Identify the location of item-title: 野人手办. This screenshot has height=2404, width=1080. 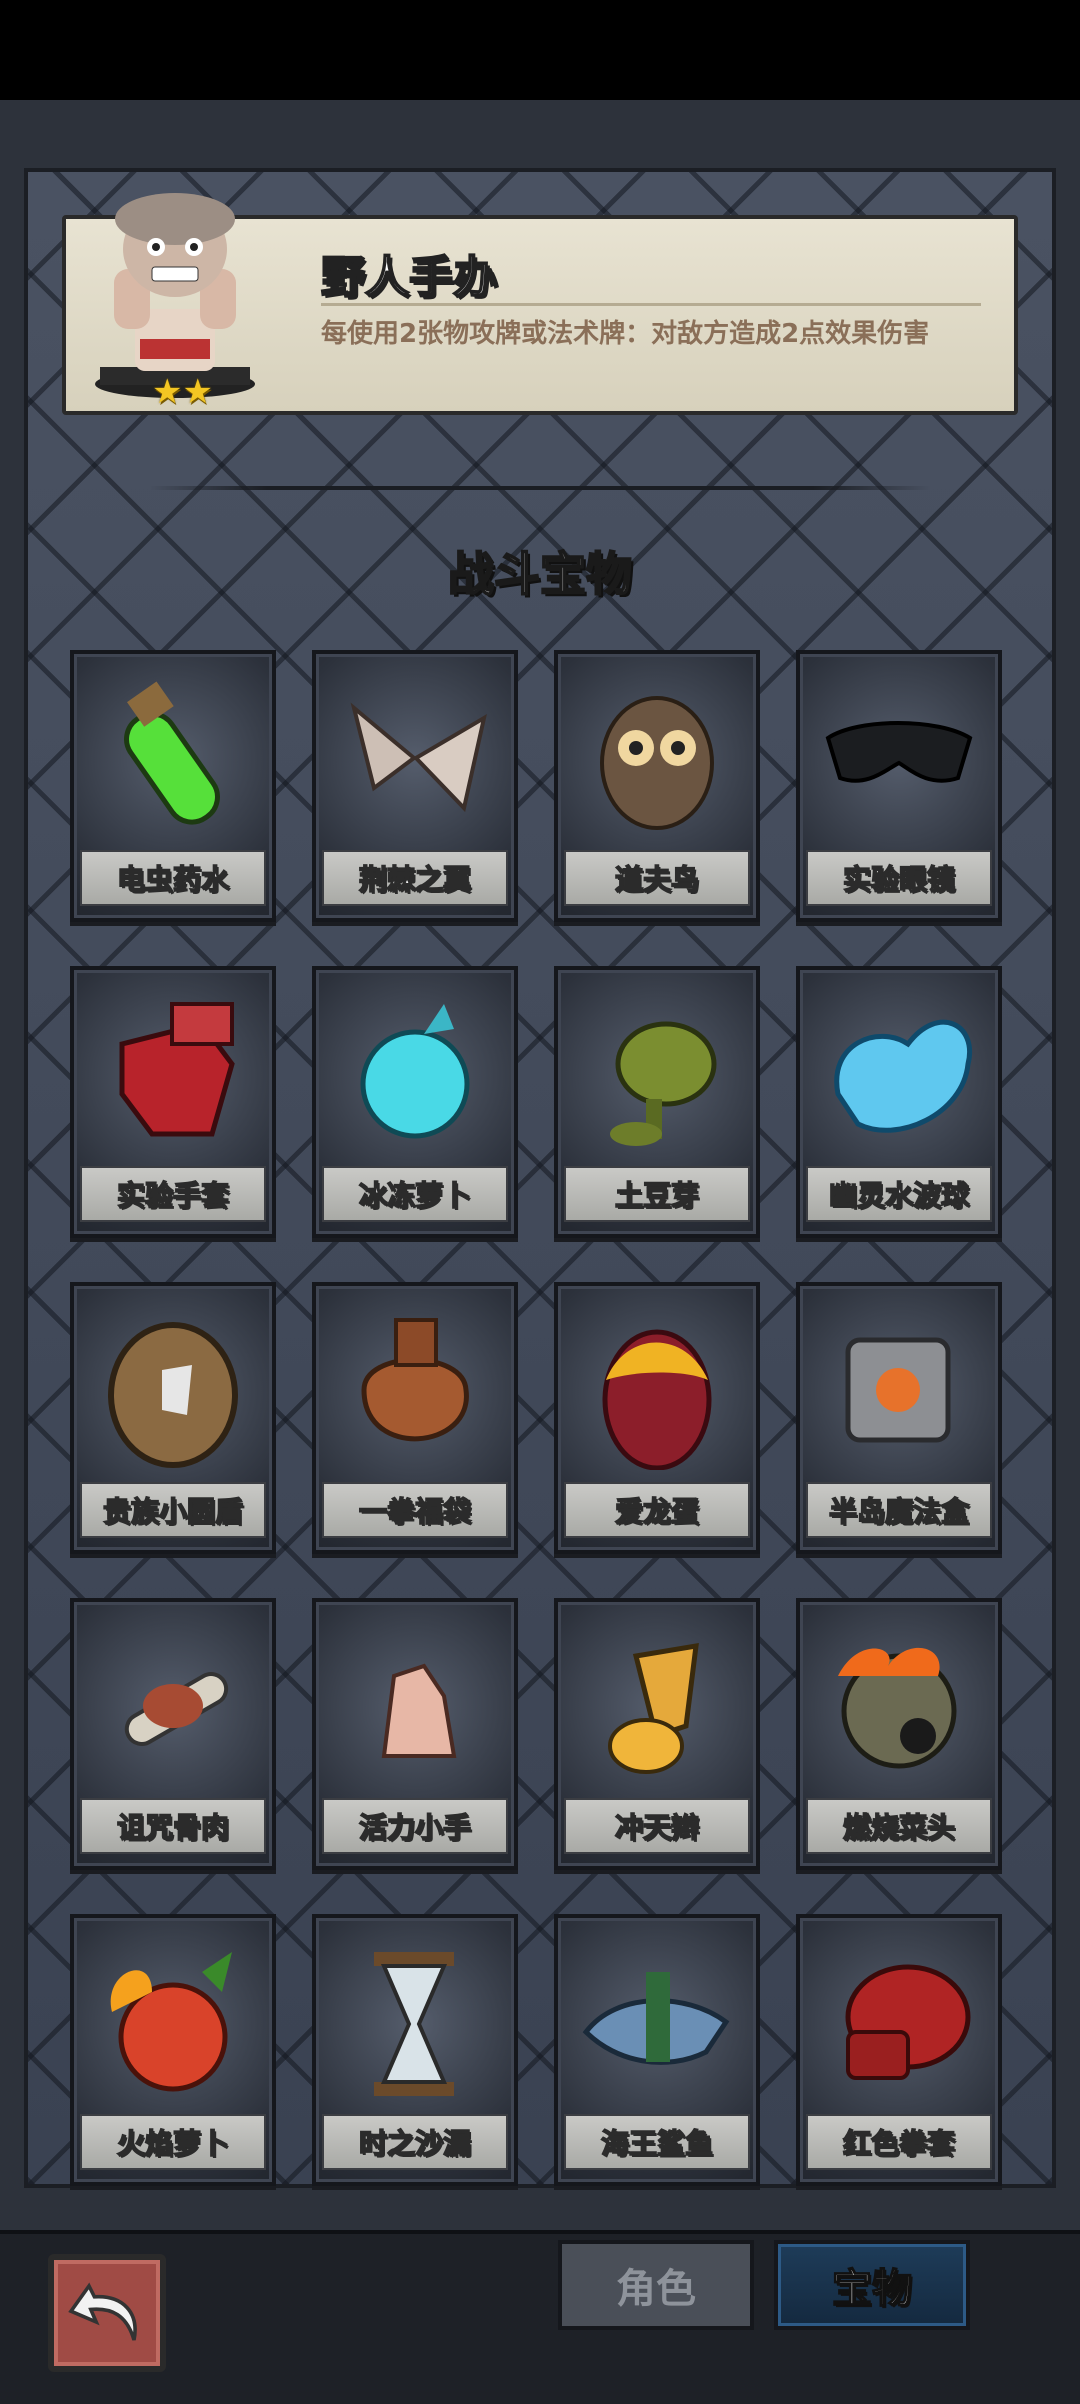
(409, 277).